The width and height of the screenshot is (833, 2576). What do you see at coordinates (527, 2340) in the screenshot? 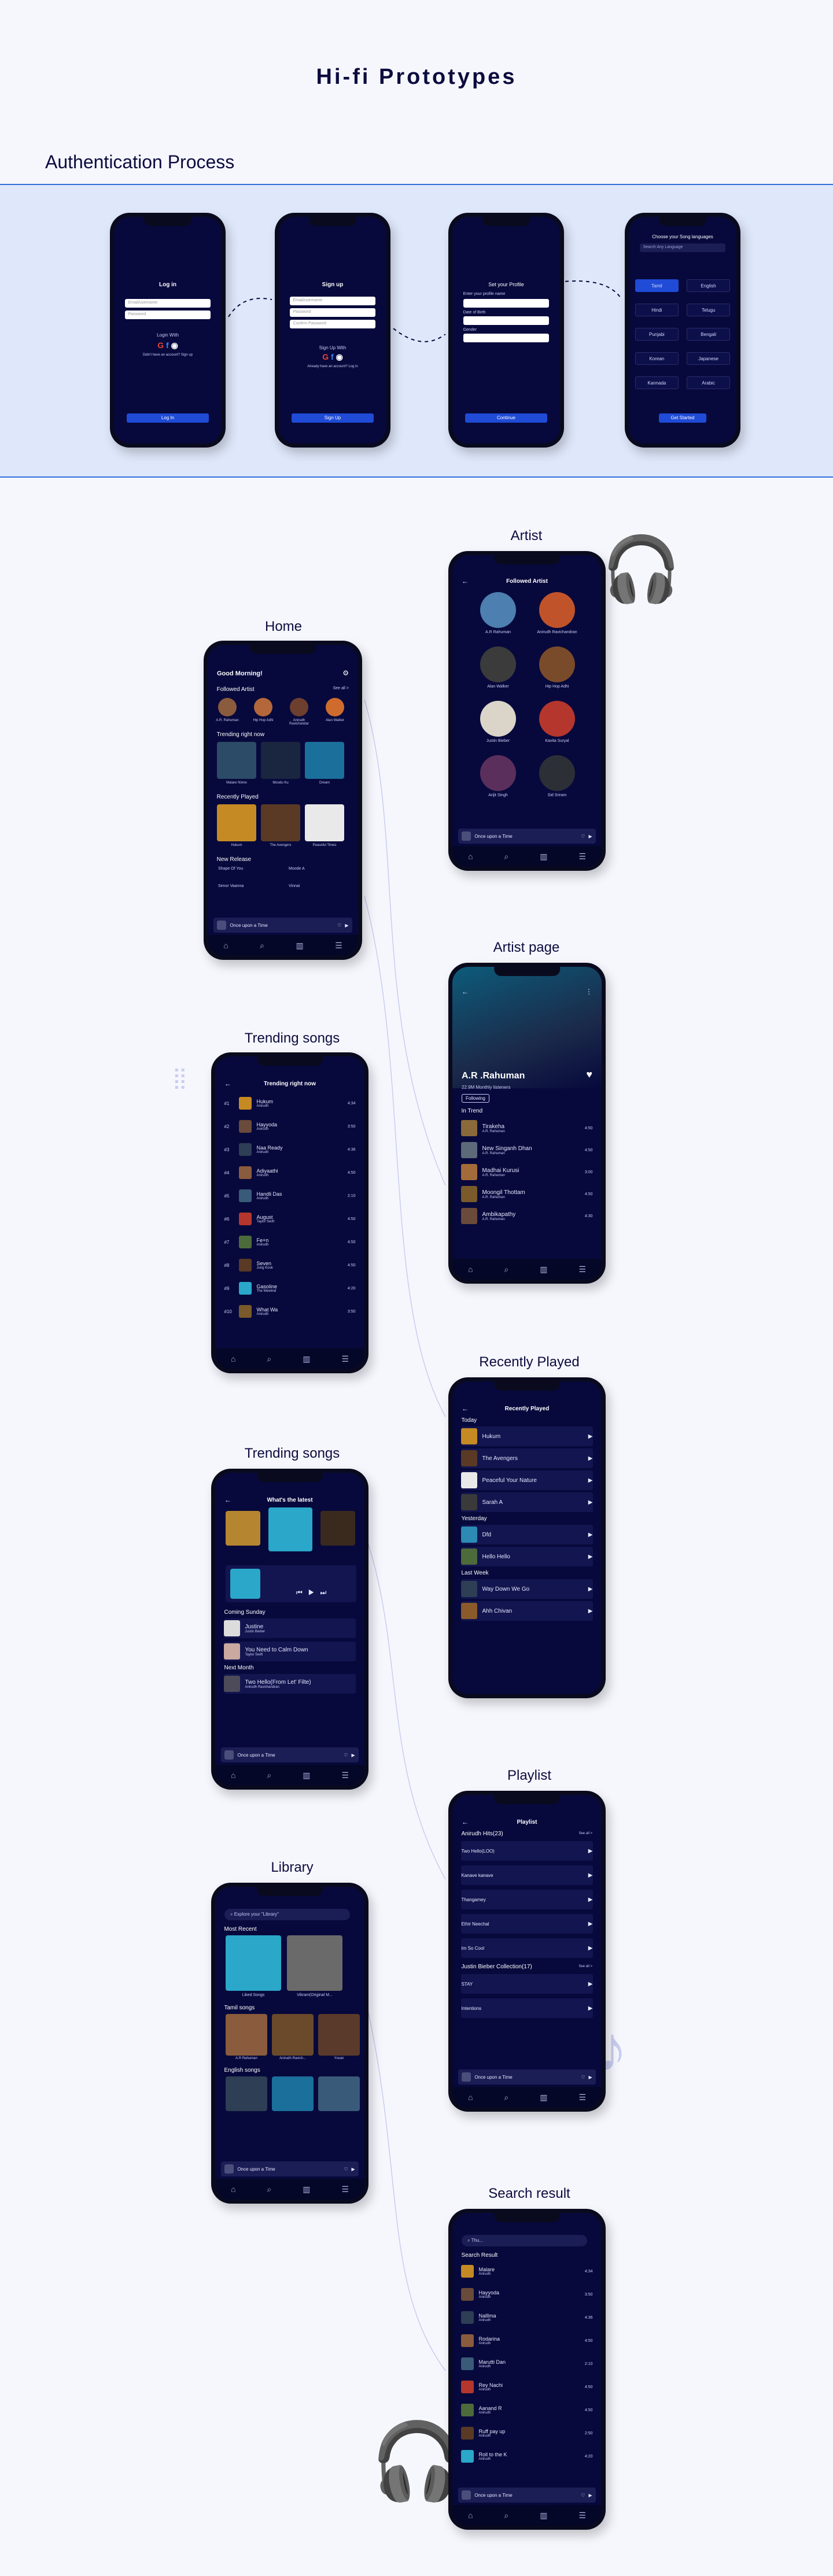
I see `song-row: Rodarina Anirudh 4:50` at bounding box center [527, 2340].